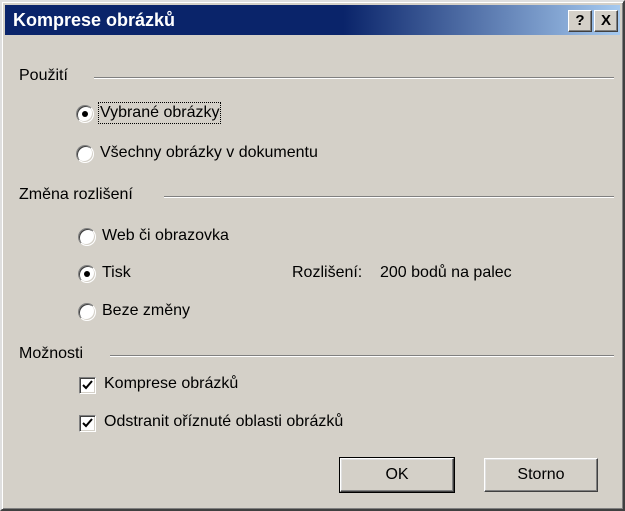  What do you see at coordinates (312, 20) in the screenshot?
I see `title-bar: Komprese obrázků ? X` at bounding box center [312, 20].